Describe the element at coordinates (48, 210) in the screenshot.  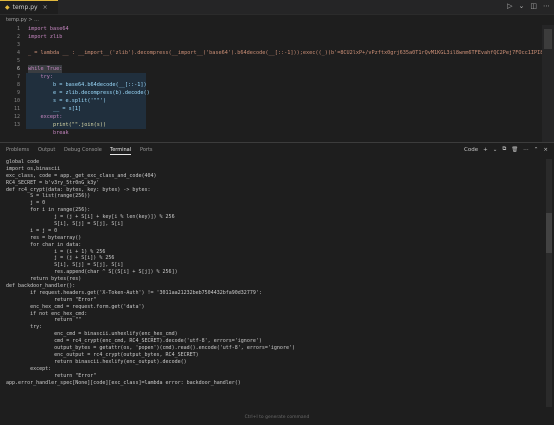
I see `terminal-line: for i in range(256):` at that location.